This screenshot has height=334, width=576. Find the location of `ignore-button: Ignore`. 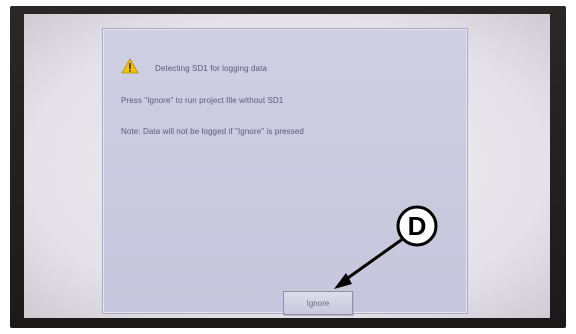

ignore-button: Ignore is located at coordinates (318, 303).